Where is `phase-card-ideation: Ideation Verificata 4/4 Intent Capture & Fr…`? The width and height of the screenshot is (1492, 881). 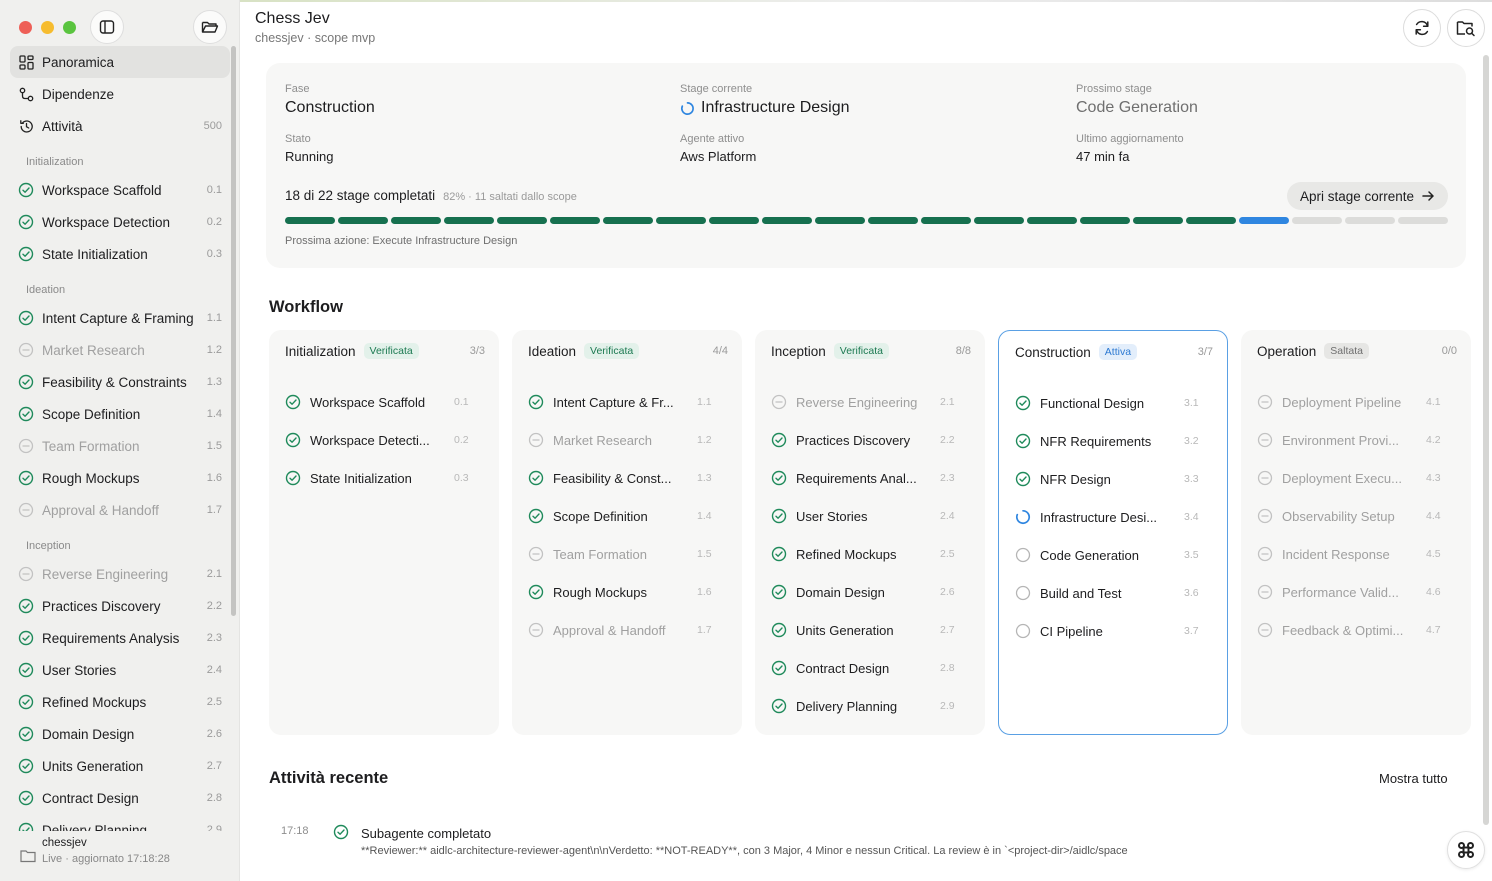 phase-card-ideation: Ideation Verificata 4/4 Intent Capture & Fr… is located at coordinates (627, 532).